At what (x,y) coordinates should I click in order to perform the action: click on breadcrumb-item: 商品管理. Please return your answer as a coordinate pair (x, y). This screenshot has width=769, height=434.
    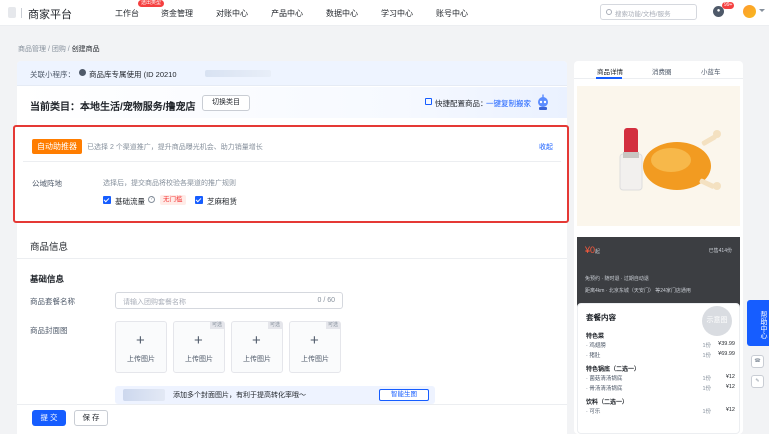
    Looking at the image, I should click on (32, 49).